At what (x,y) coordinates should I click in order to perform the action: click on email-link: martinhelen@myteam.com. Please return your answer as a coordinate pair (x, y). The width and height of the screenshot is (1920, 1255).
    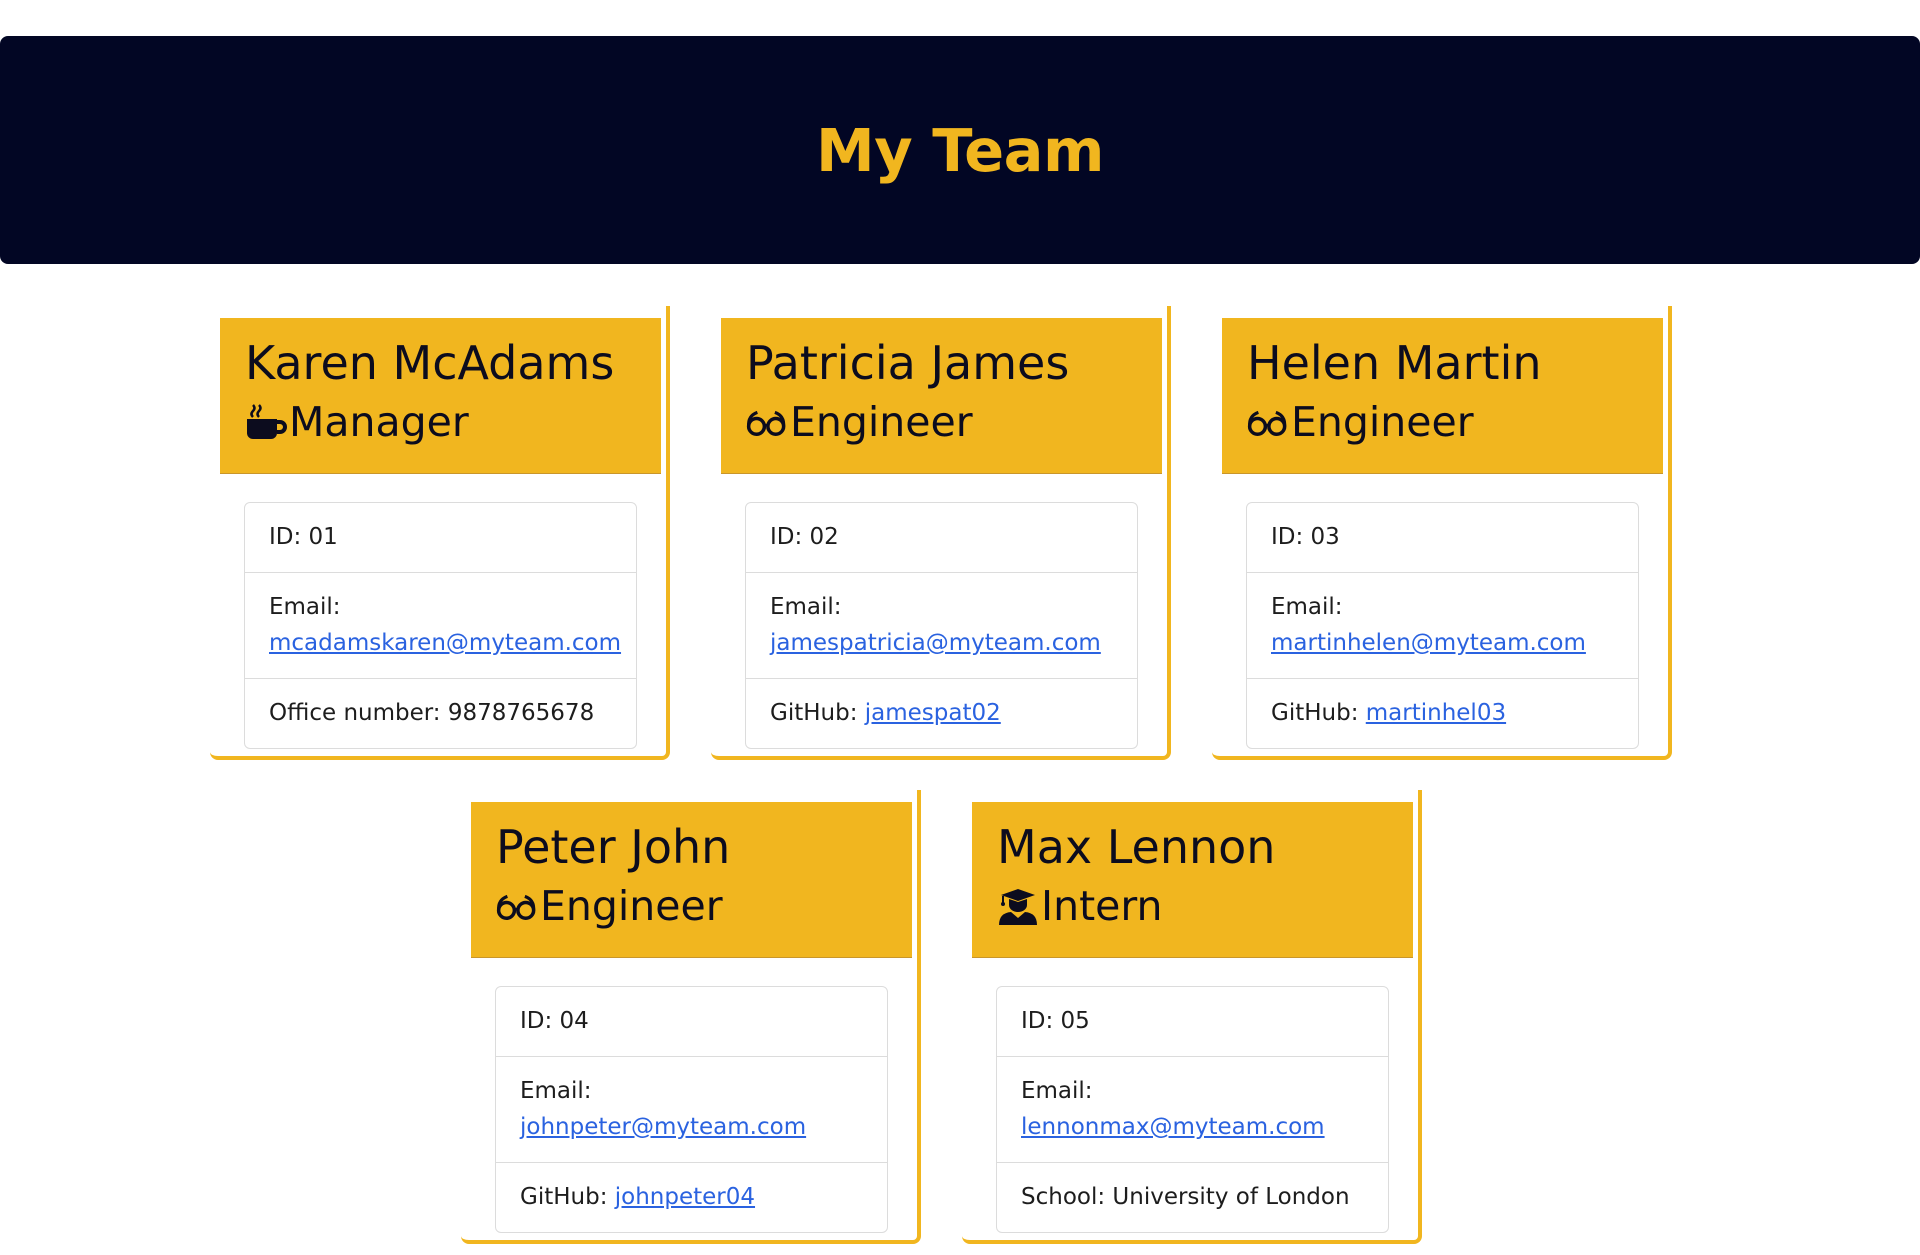
    Looking at the image, I should click on (1428, 643).